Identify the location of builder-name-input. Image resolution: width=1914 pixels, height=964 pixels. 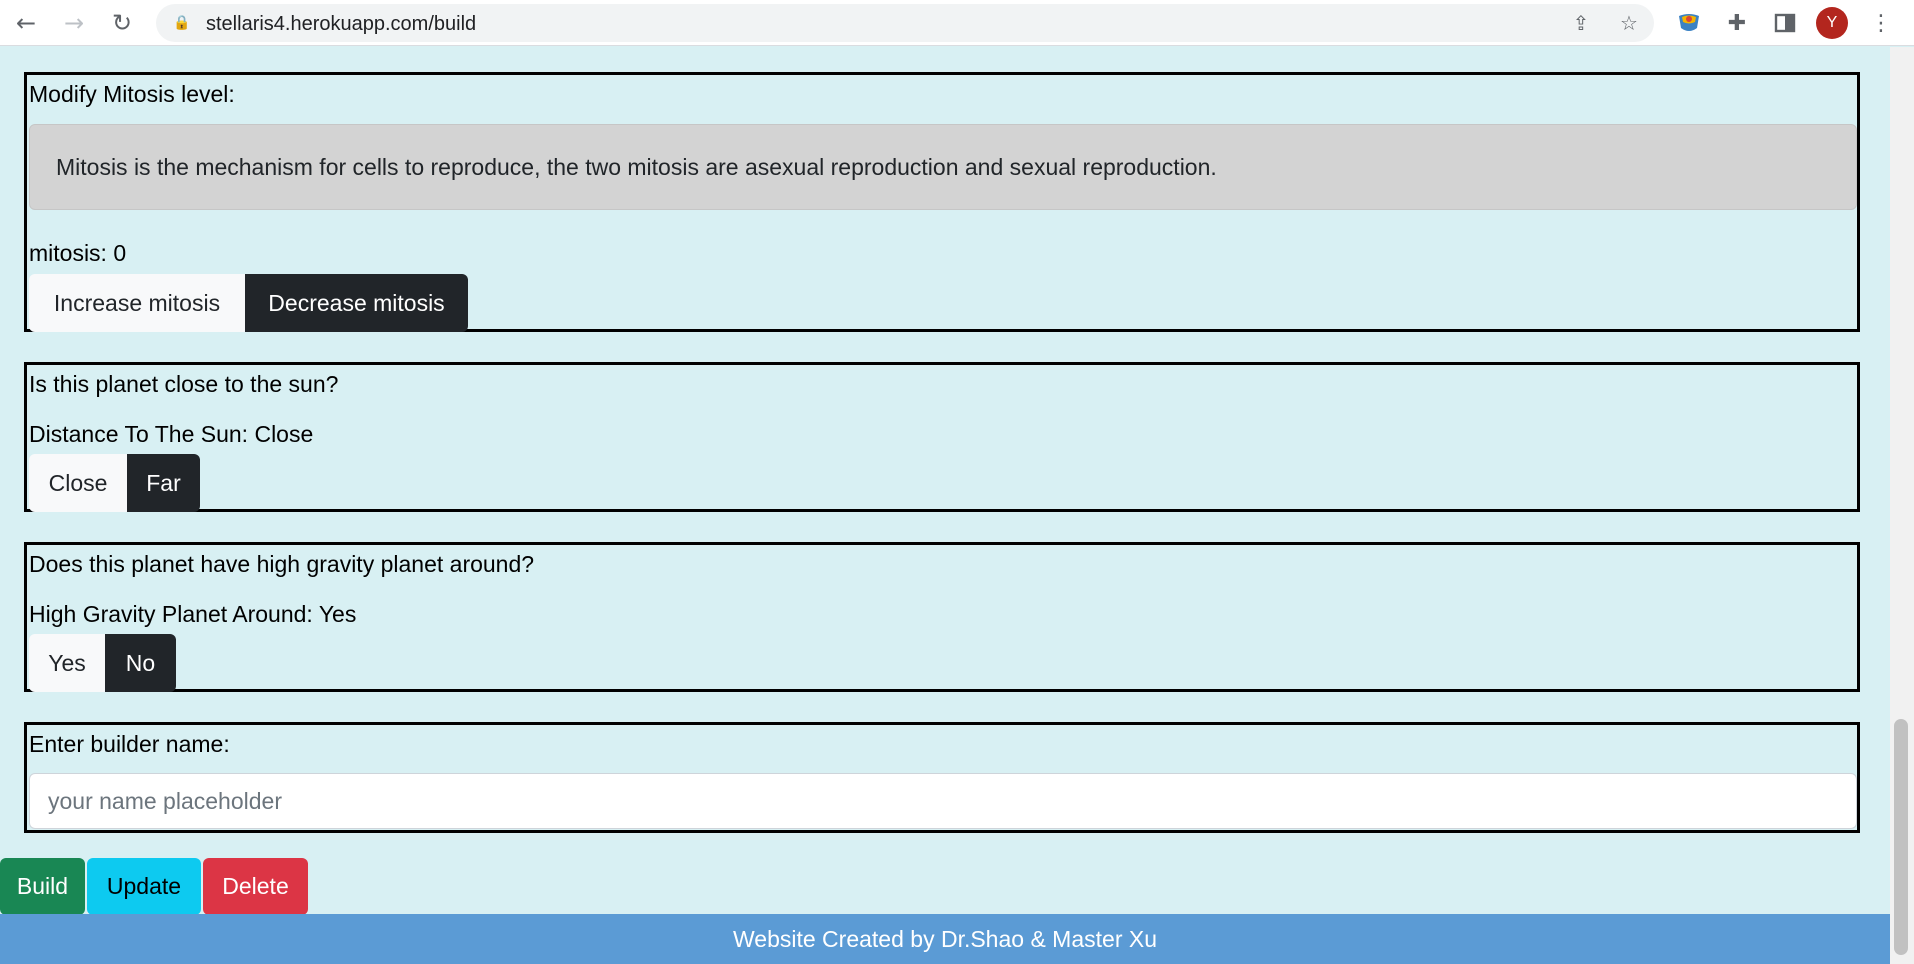
(943, 801).